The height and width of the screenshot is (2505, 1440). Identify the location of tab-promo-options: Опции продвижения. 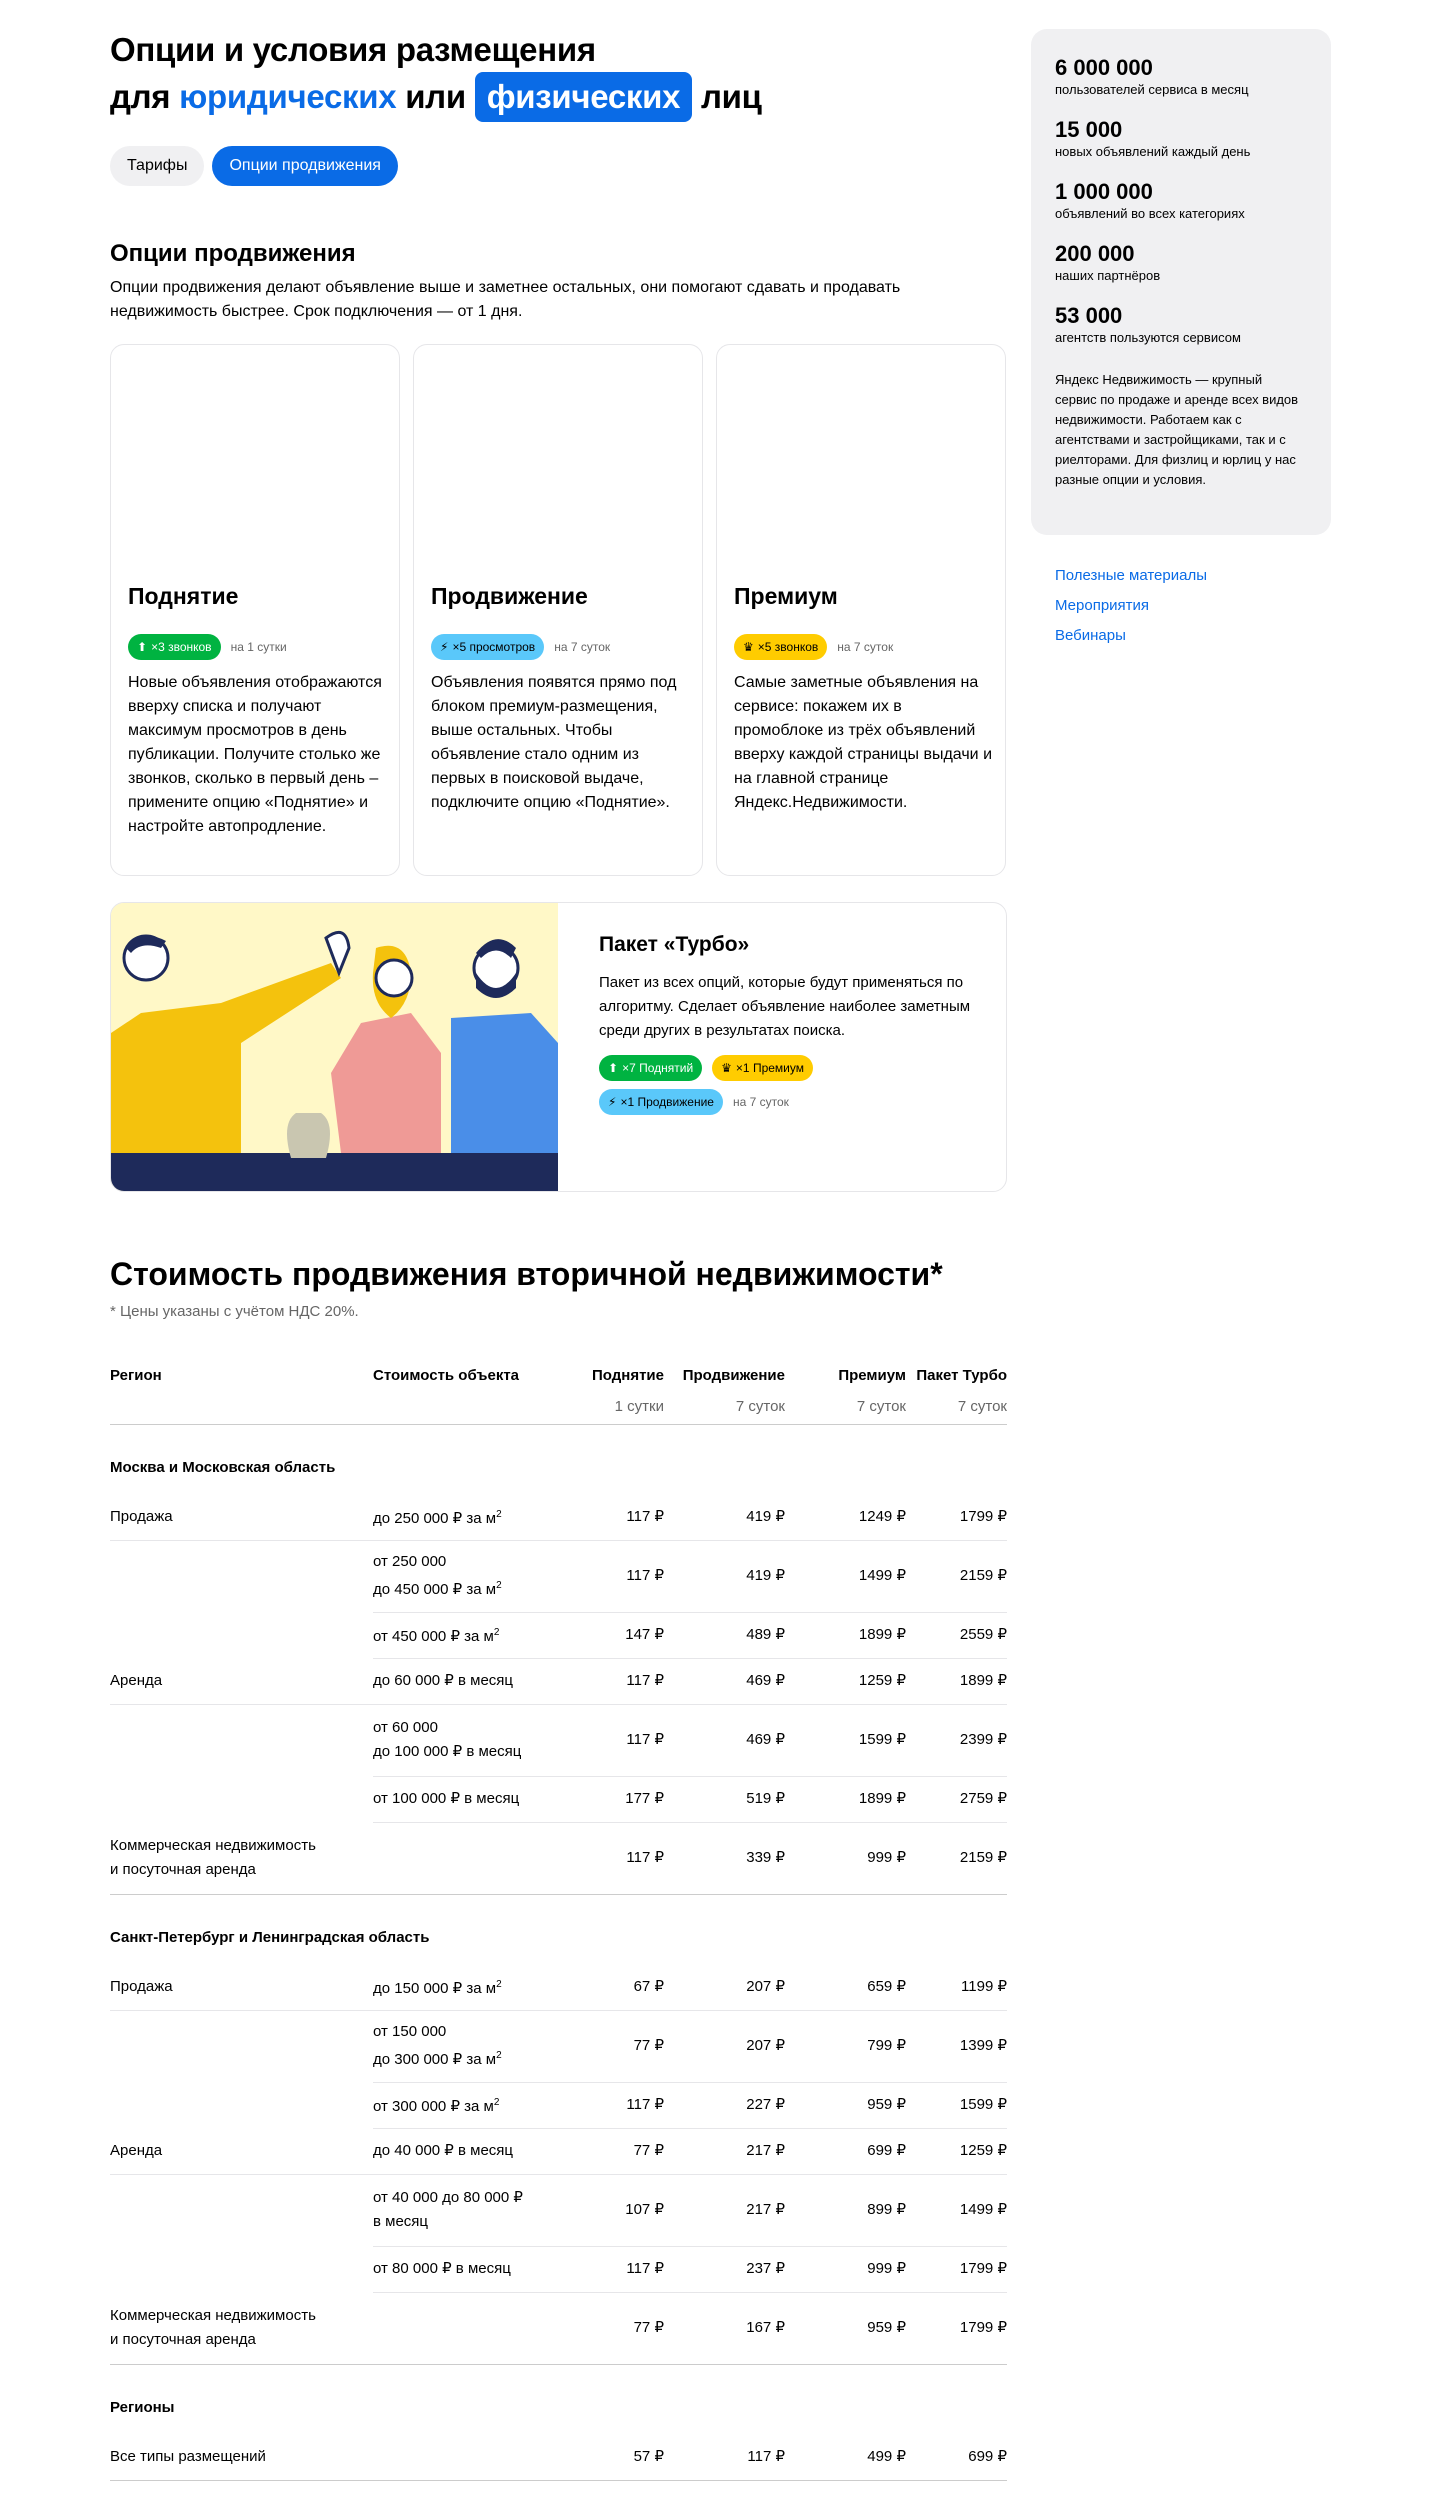
(305, 166).